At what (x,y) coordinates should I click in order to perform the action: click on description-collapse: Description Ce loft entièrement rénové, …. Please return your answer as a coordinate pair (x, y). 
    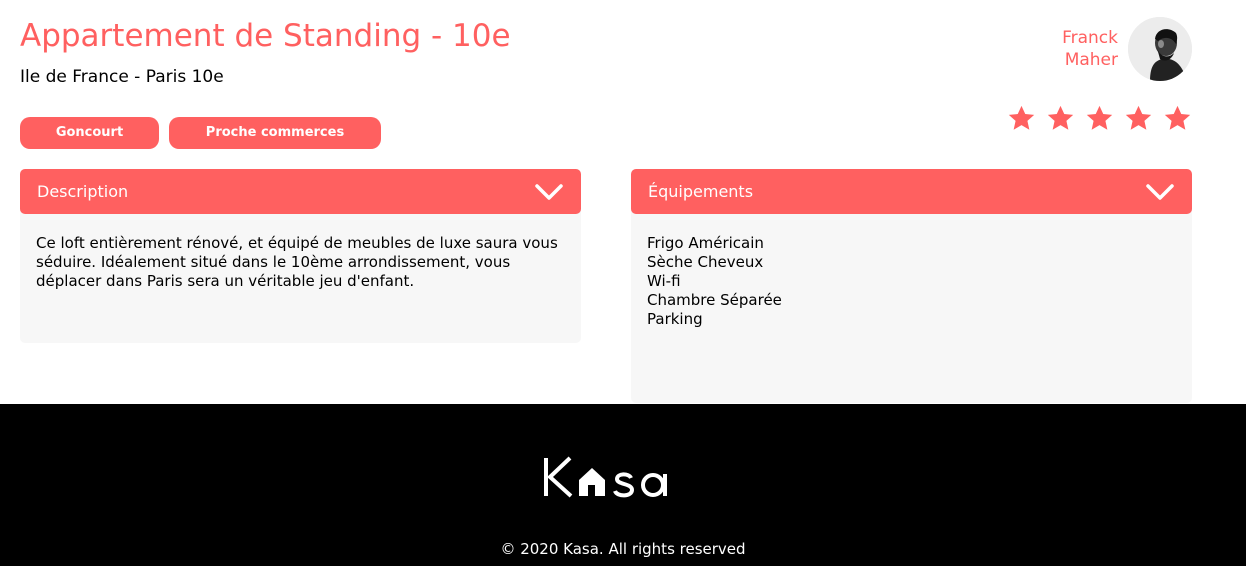
    Looking at the image, I should click on (300, 256).